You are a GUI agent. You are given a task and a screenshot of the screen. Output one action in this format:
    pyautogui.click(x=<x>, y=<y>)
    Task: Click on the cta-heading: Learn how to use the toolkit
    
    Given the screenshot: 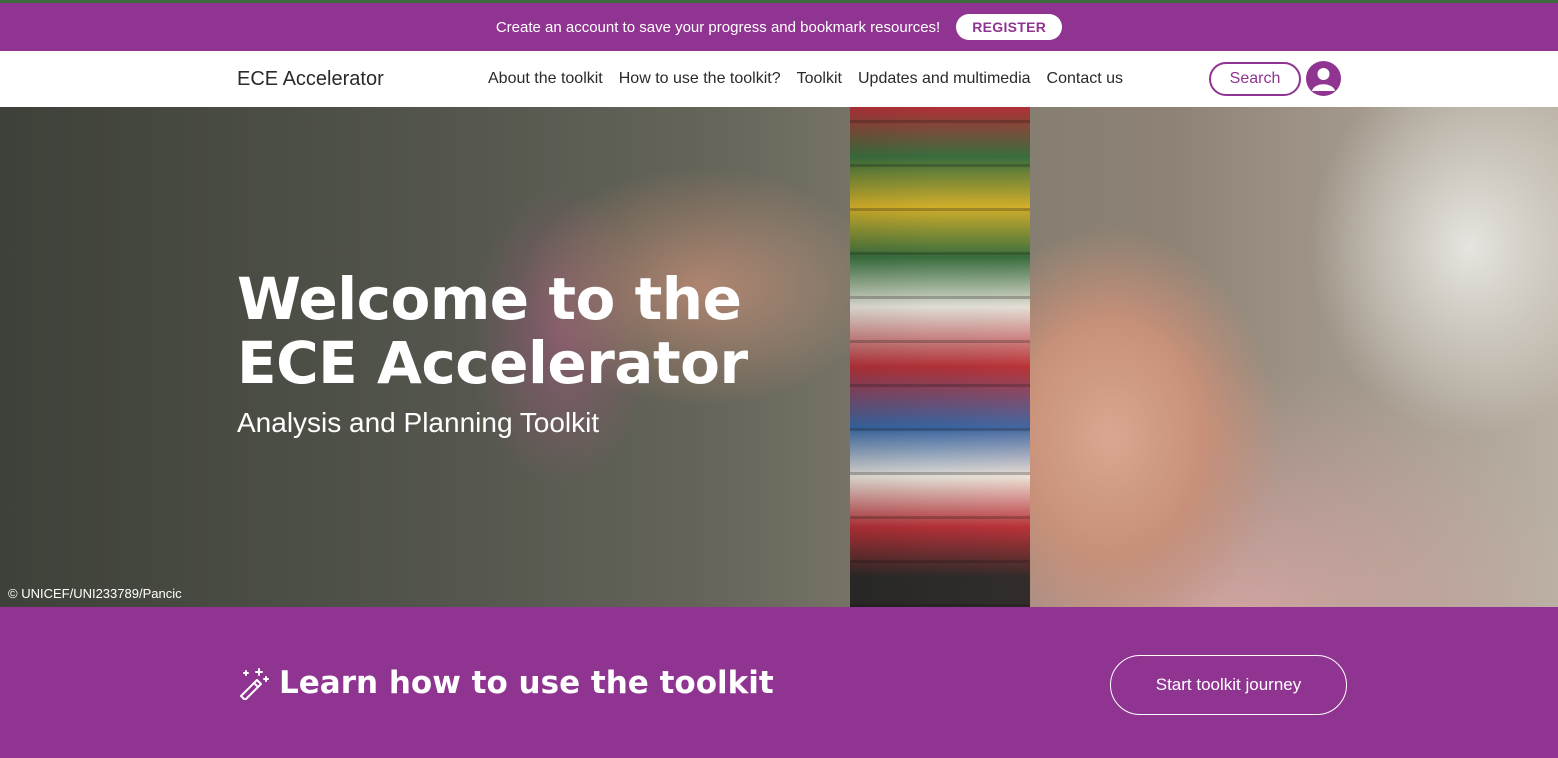 What is the action you would take?
    pyautogui.click(x=505, y=683)
    